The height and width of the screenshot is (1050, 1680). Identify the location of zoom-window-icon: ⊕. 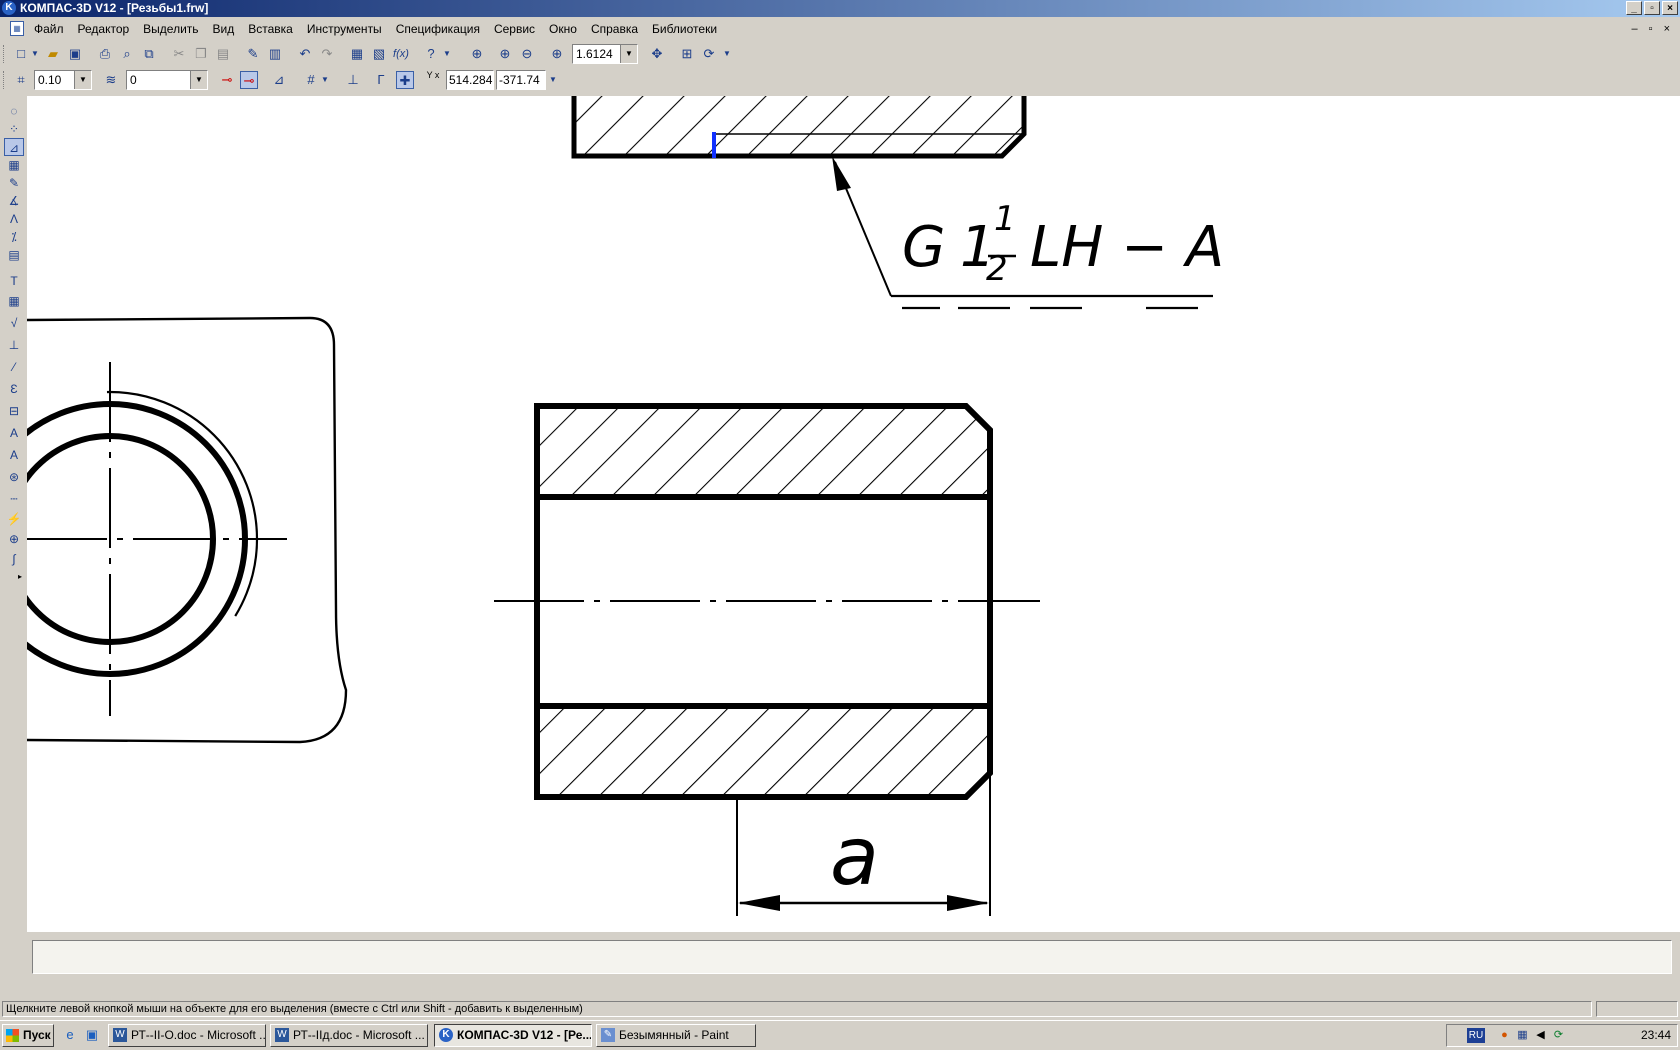
(477, 54).